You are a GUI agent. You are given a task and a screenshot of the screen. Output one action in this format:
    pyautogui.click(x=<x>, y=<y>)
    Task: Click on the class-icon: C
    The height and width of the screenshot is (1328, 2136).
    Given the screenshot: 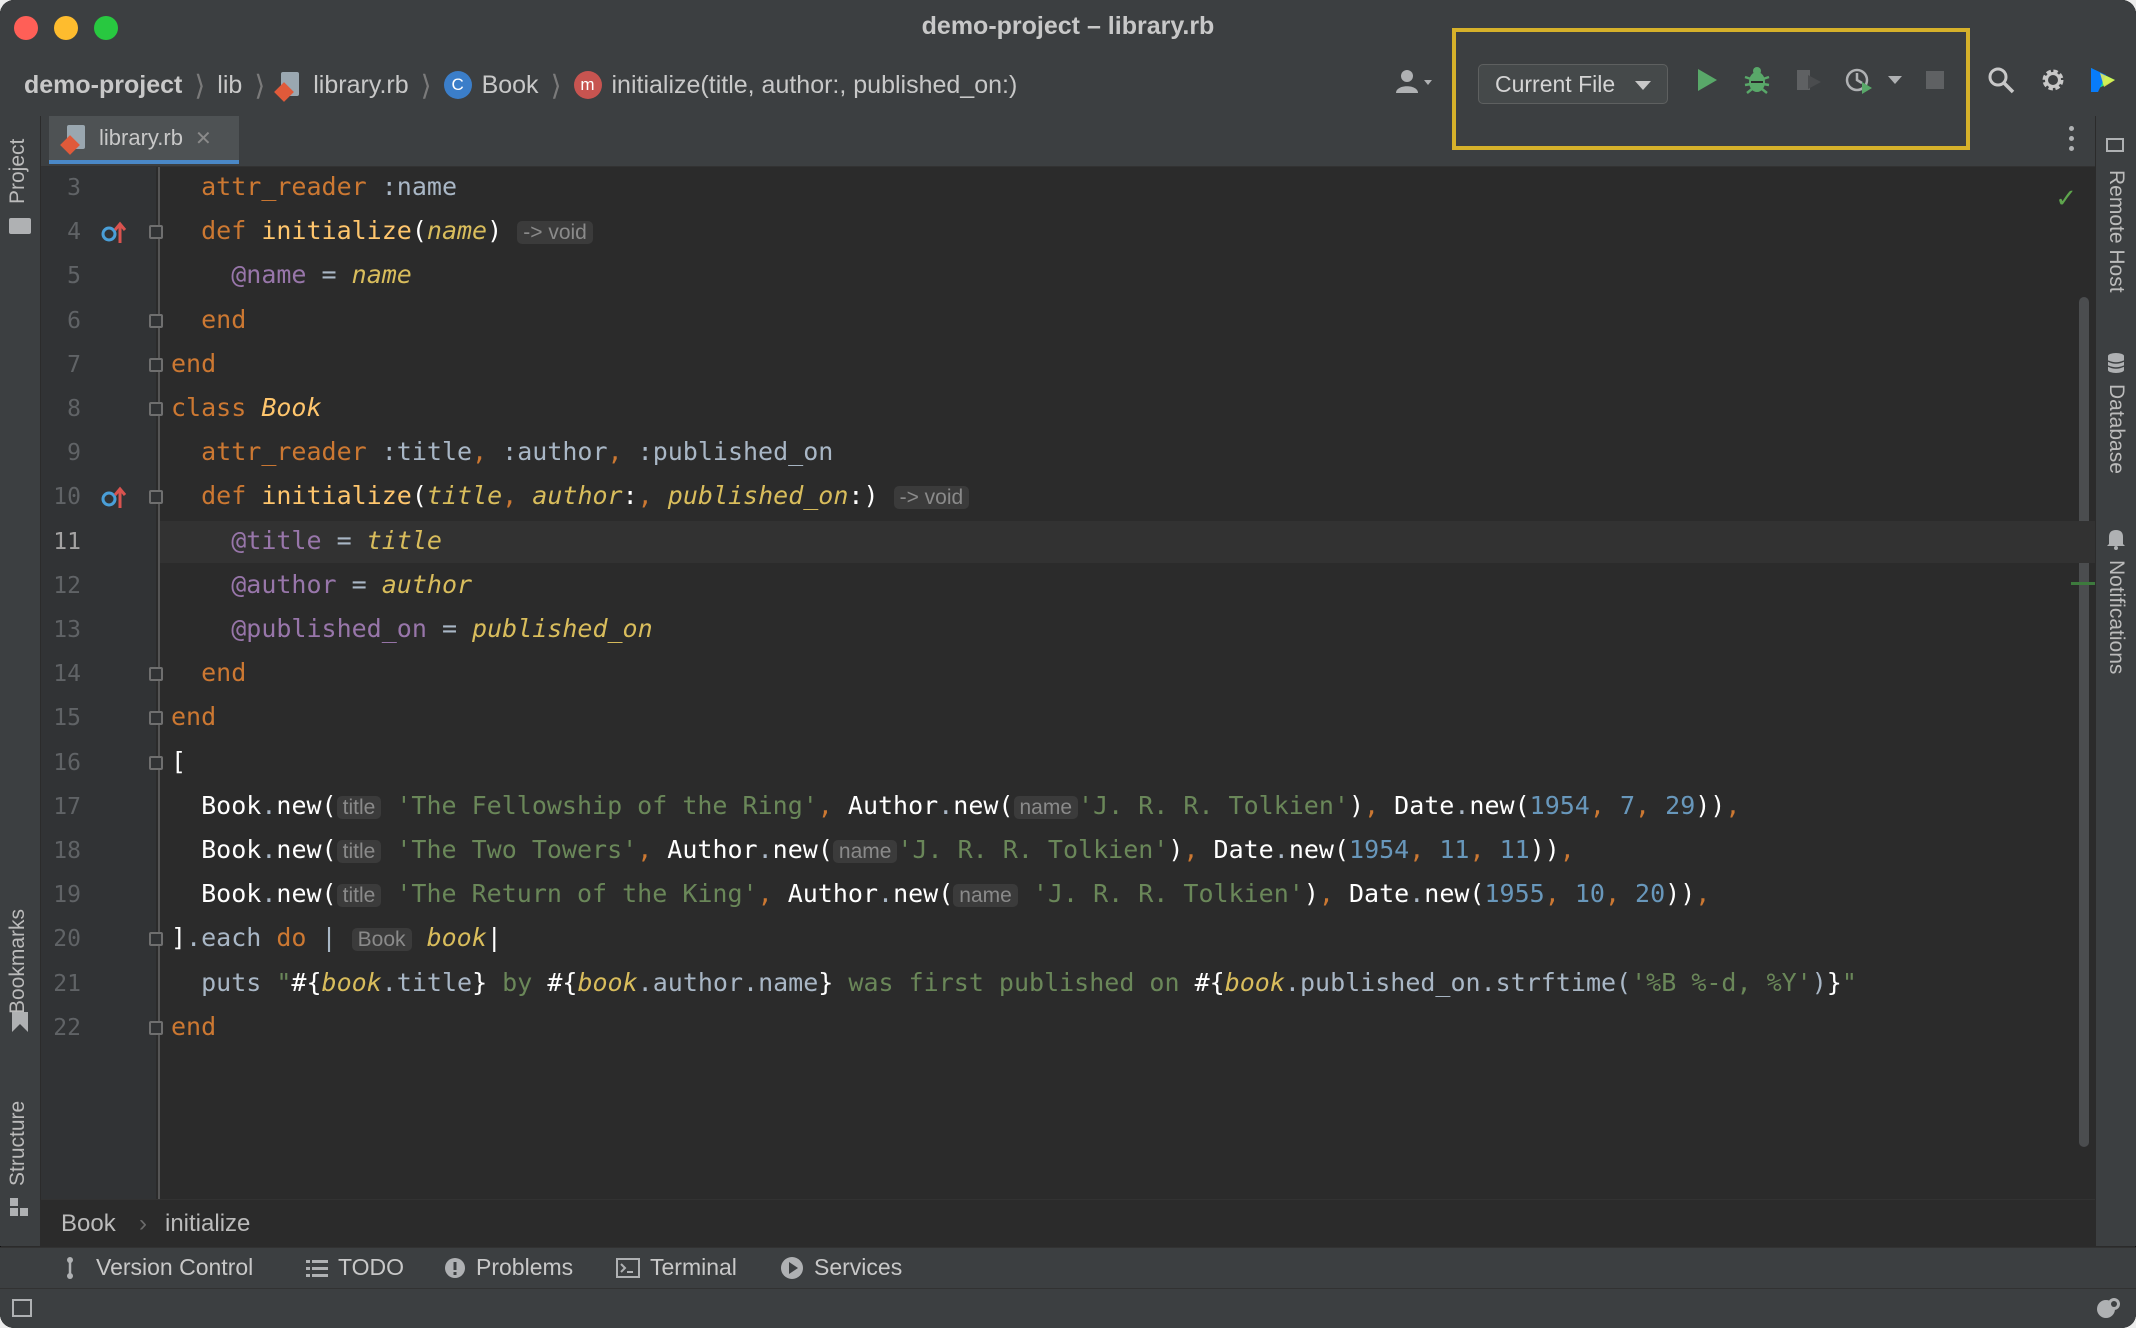 What is the action you would take?
    pyautogui.click(x=457, y=85)
    